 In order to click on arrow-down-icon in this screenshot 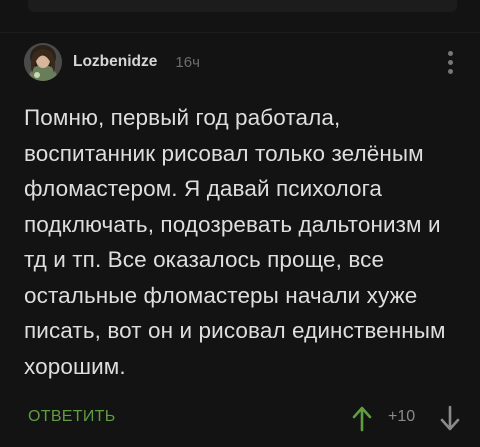, I will do `click(450, 418)`.